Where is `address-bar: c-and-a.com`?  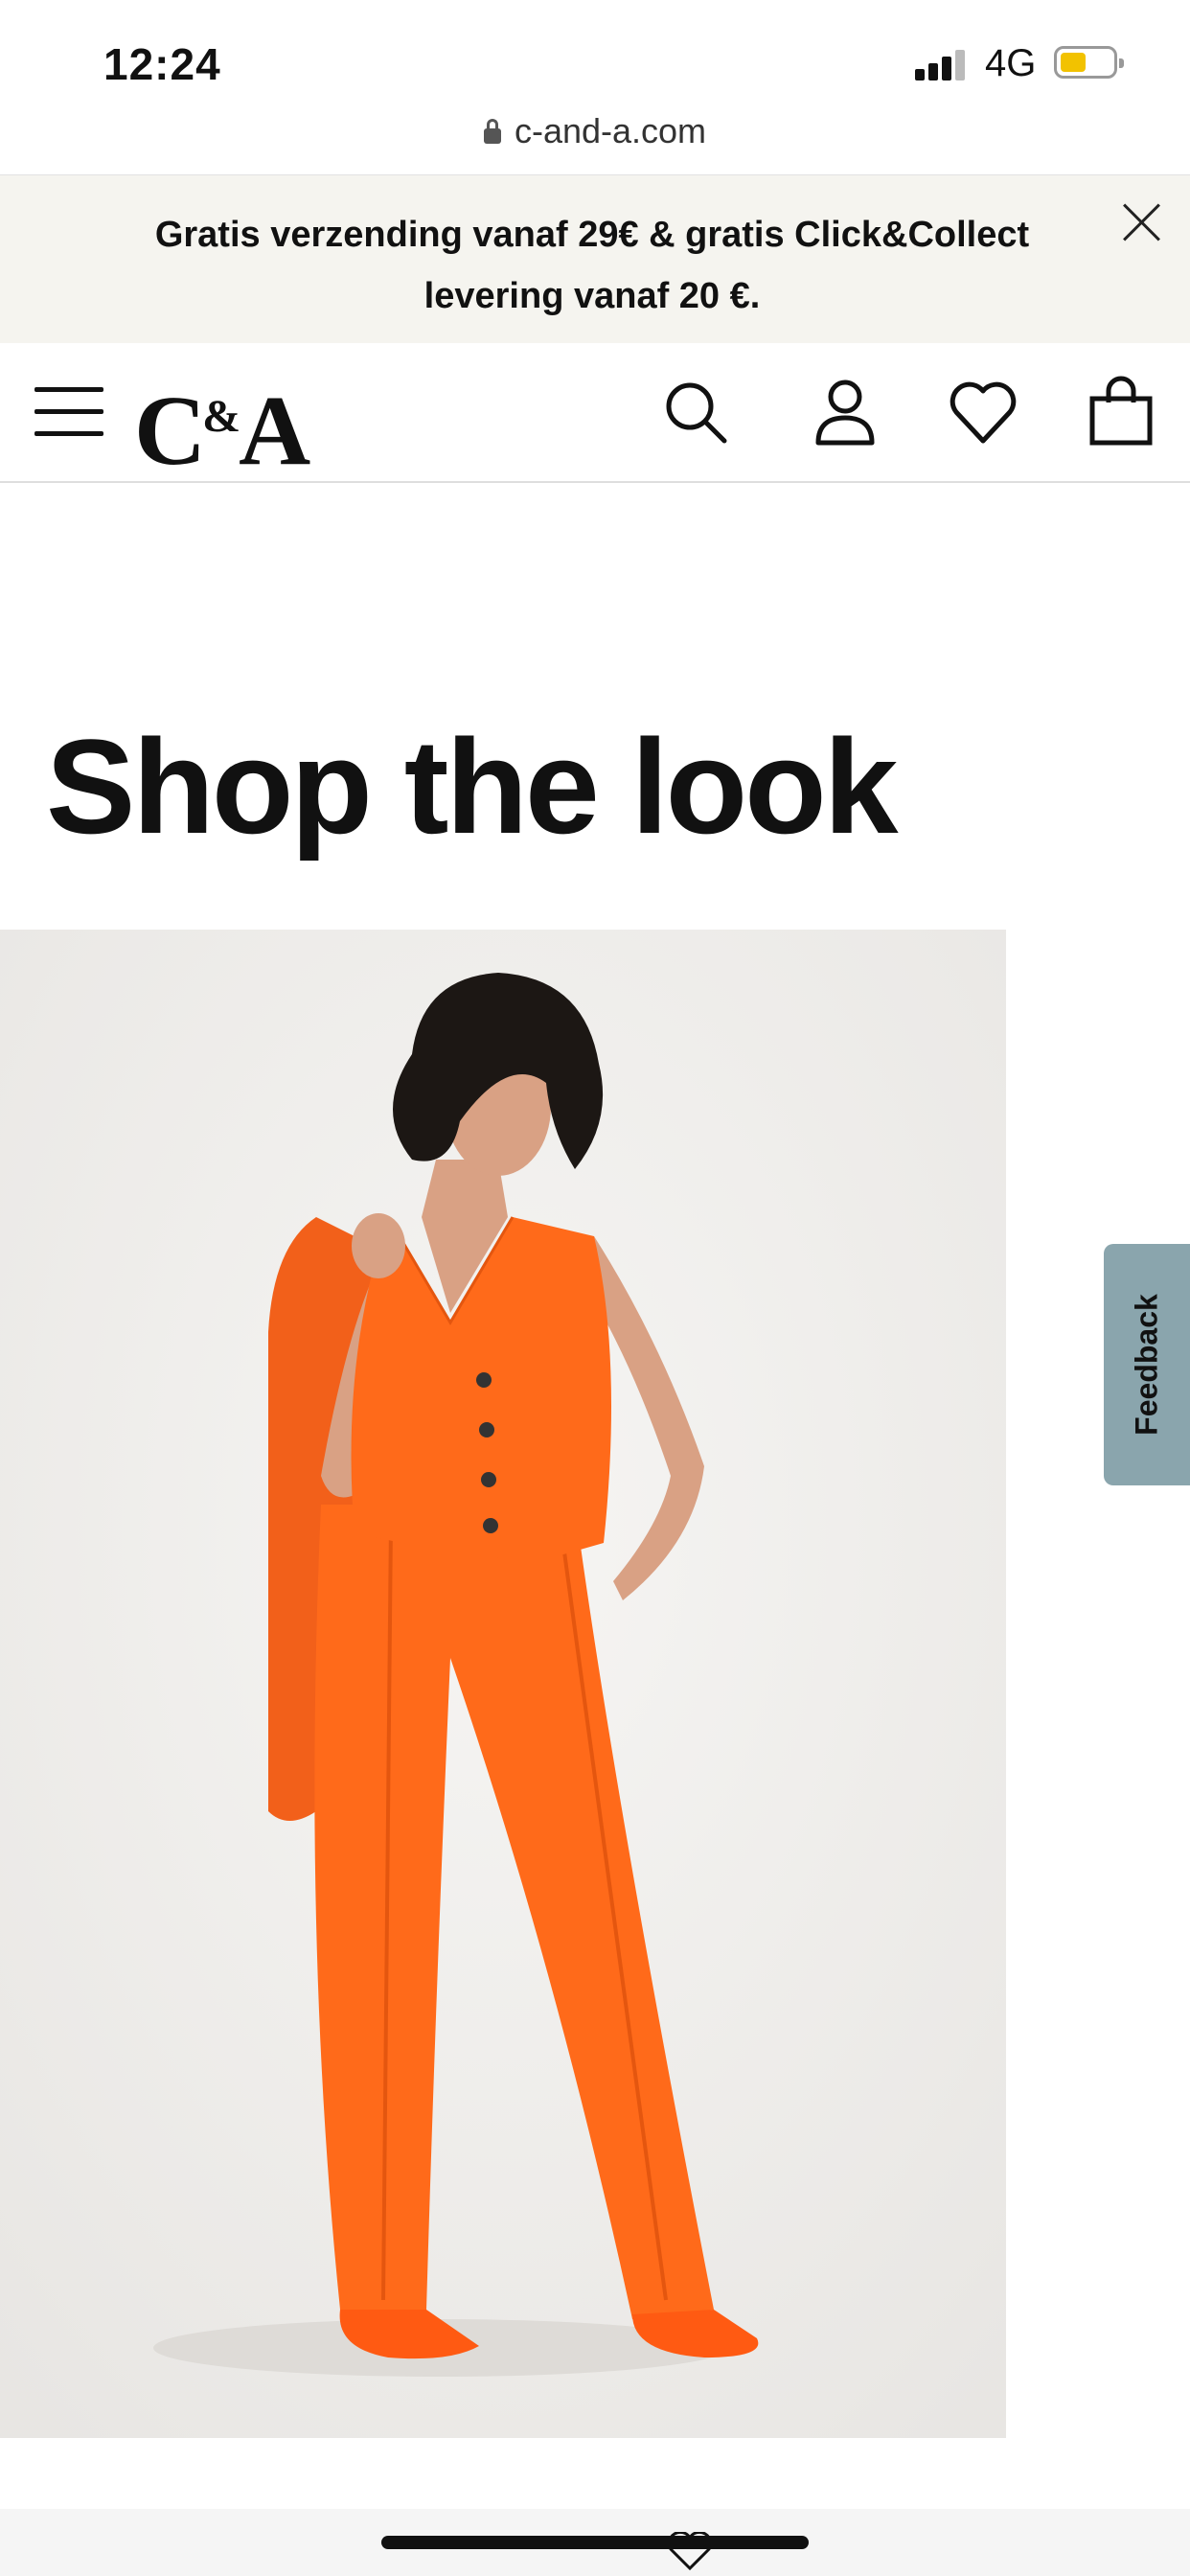
address-bar: c-and-a.com is located at coordinates (595, 131).